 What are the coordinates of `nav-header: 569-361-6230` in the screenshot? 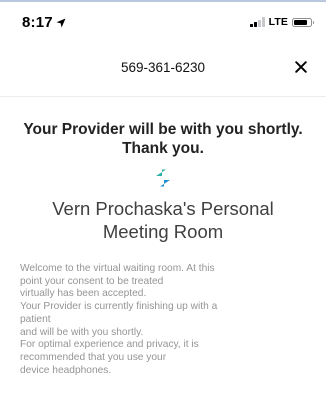 It's located at (163, 68).